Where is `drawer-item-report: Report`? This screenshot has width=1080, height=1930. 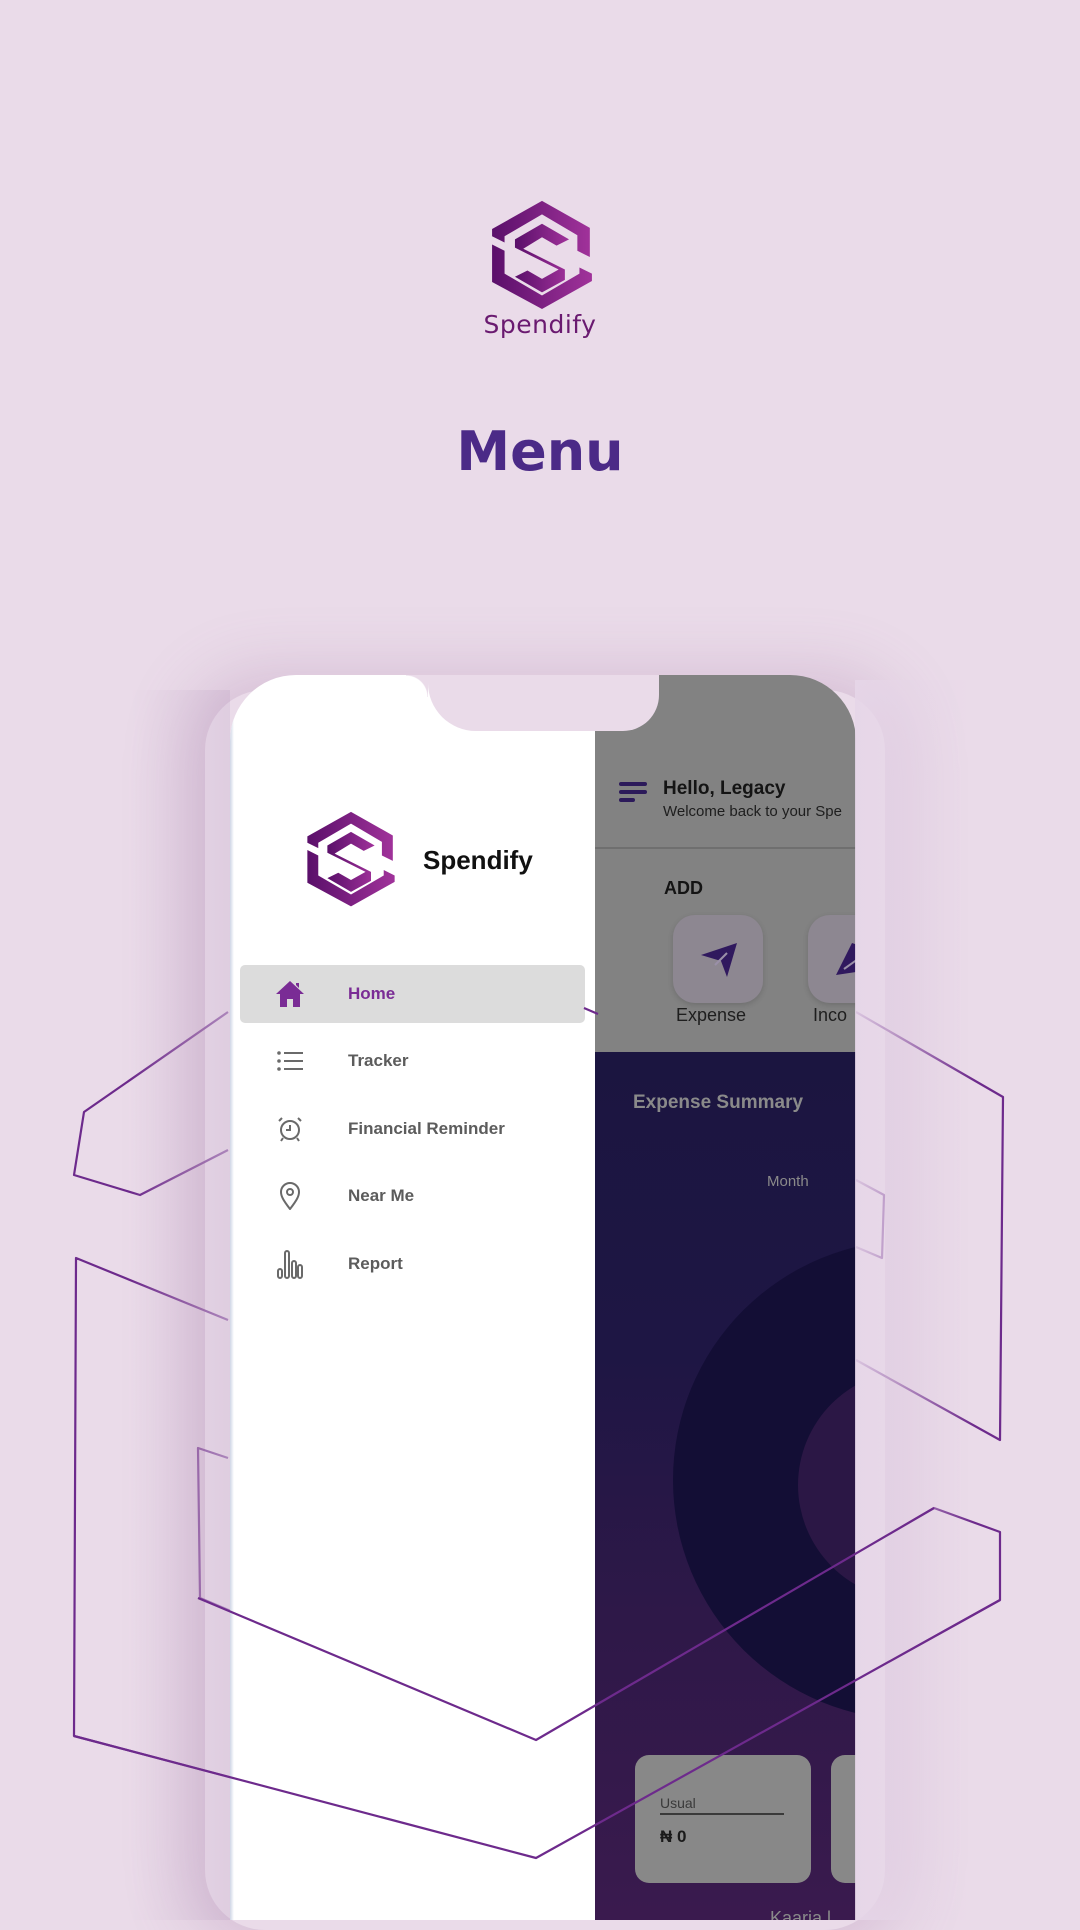
drawer-item-report: Report is located at coordinates (412, 1264).